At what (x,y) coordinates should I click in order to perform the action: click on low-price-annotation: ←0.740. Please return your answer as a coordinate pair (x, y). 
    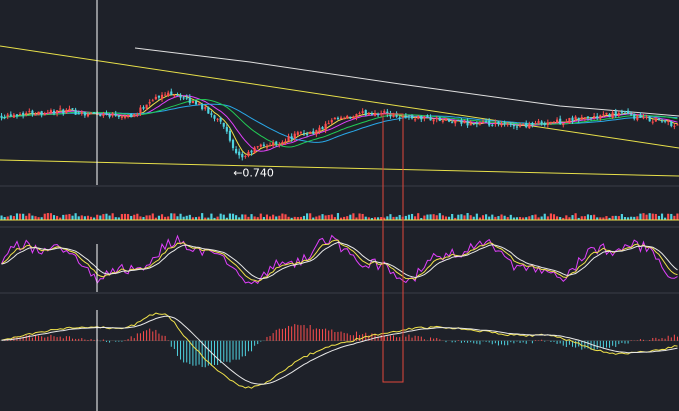
    Looking at the image, I should click on (253, 173).